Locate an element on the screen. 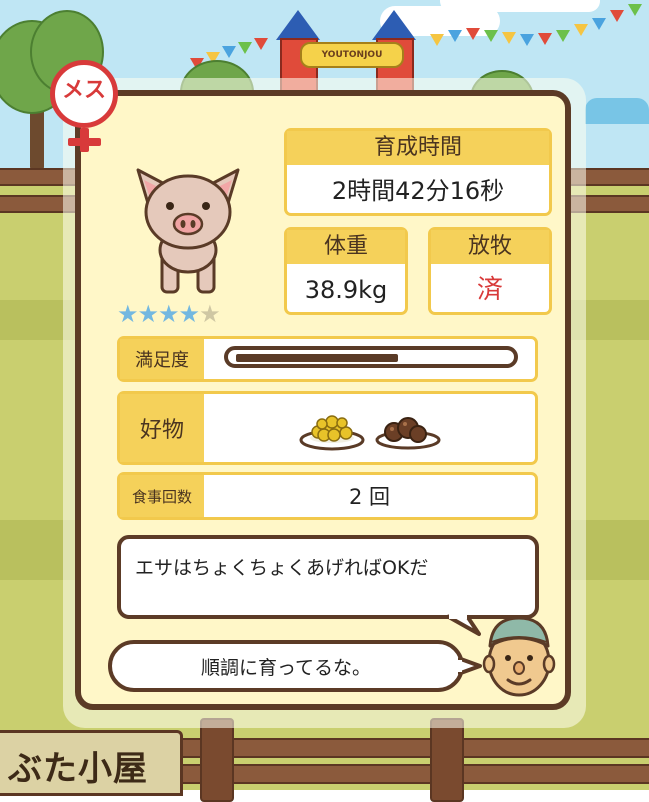 This screenshot has width=649, height=802. location-sign: ぶた小屋 is located at coordinates (91, 763).